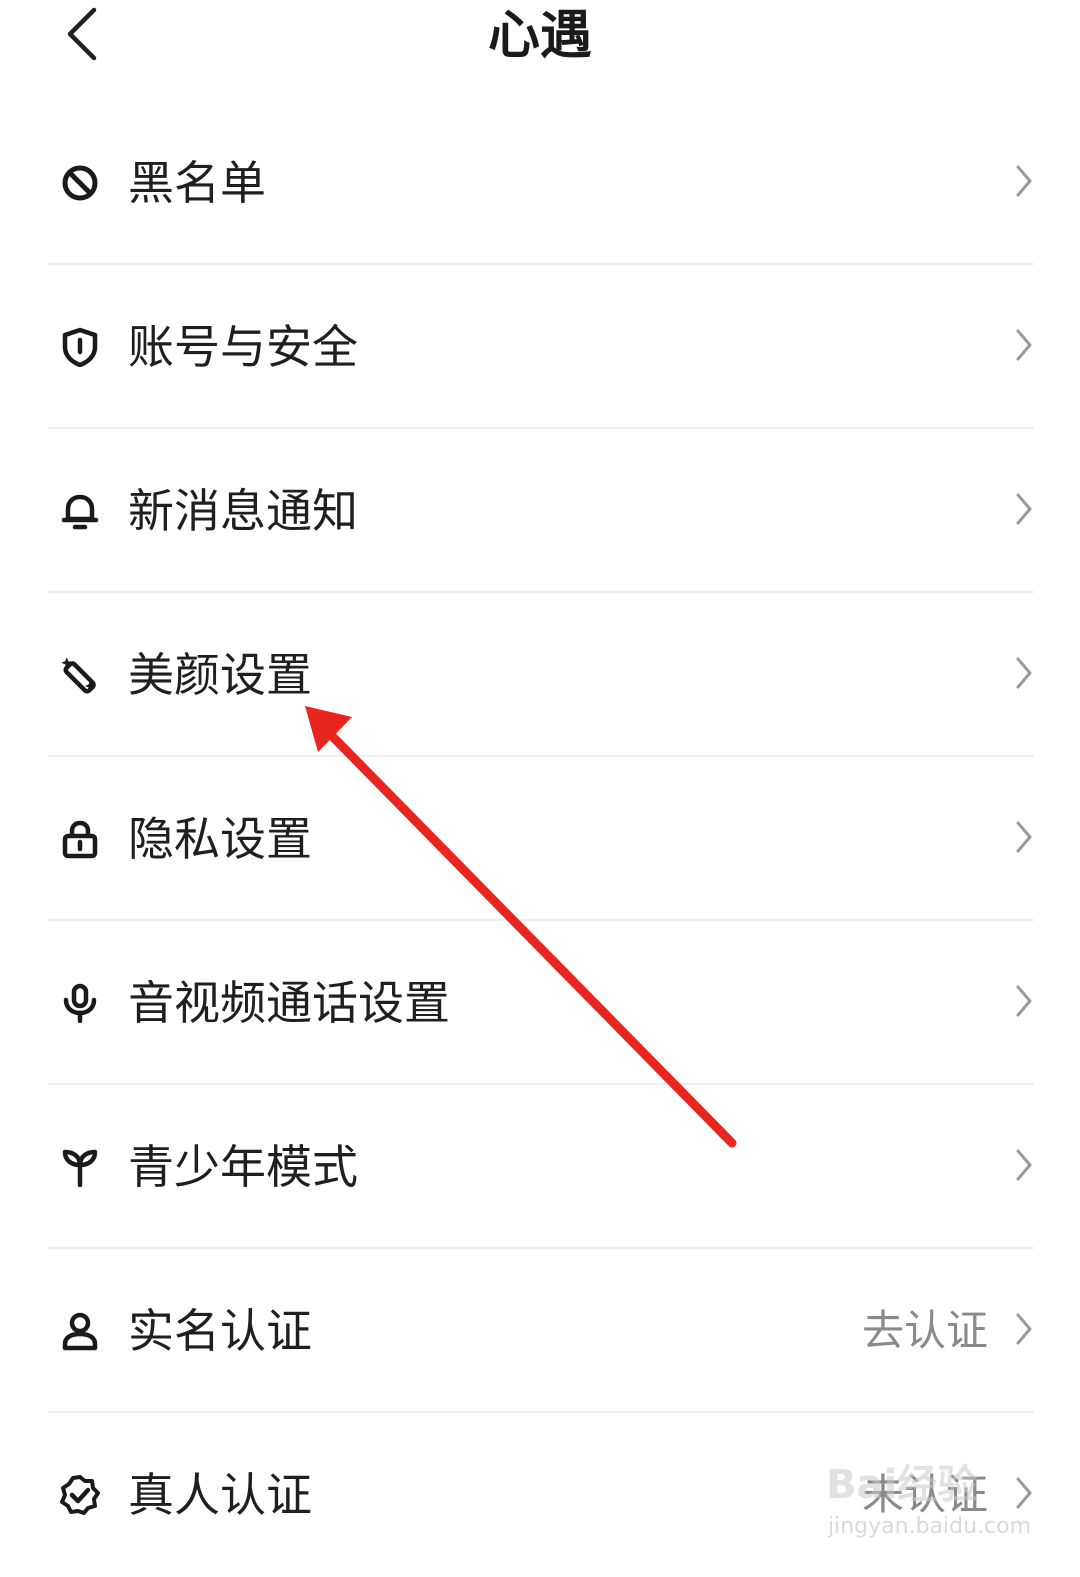 This screenshot has width=1080, height=1577. Describe the element at coordinates (541, 1167) in the screenshot. I see `settings-item-teen-mode: 青少年模式` at that location.